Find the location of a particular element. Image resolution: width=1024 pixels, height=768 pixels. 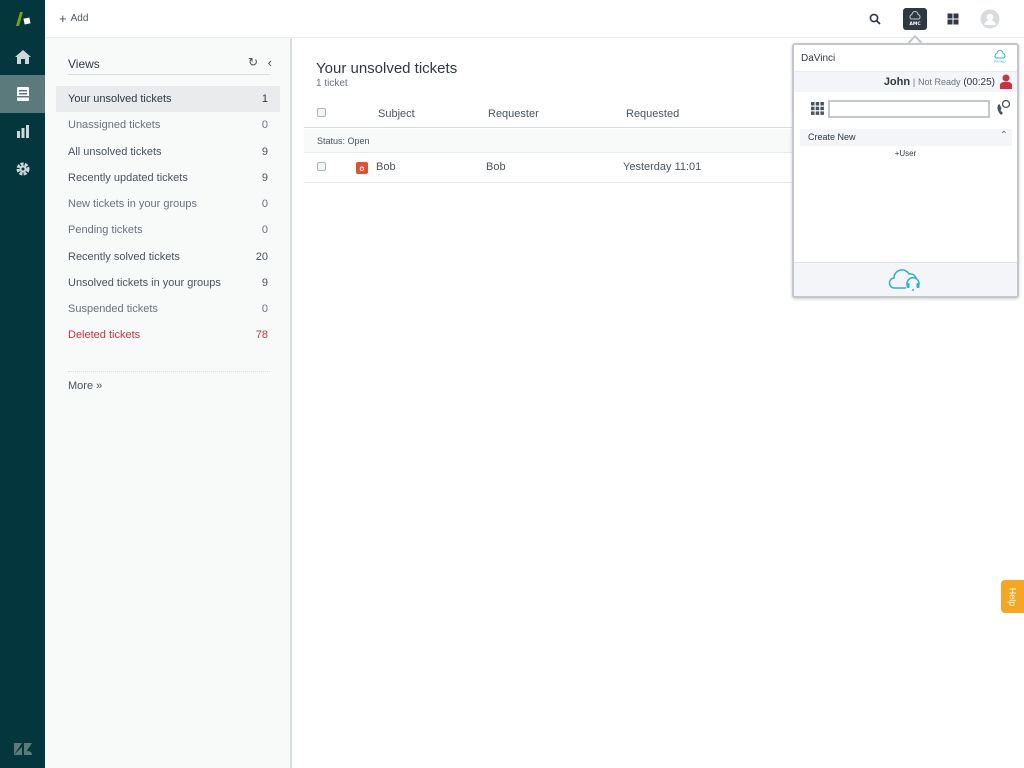

zendesk-logo-icon is located at coordinates (23, 19).